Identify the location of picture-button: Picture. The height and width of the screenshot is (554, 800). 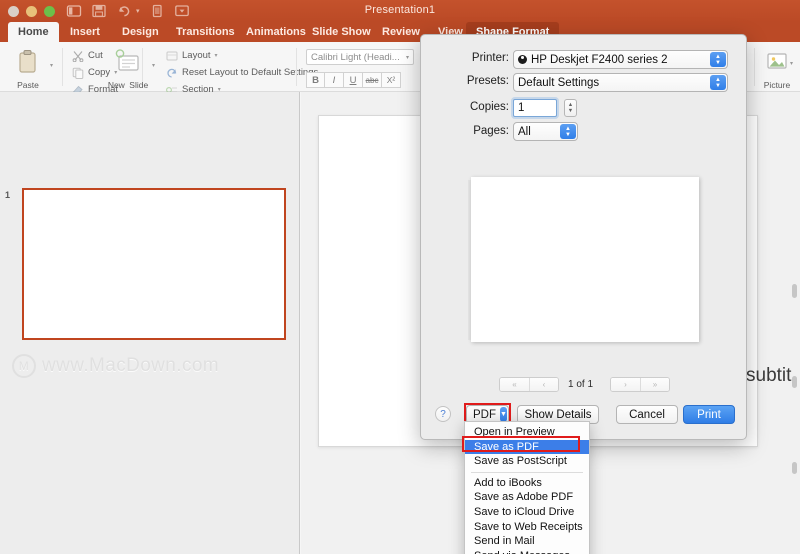
(777, 70).